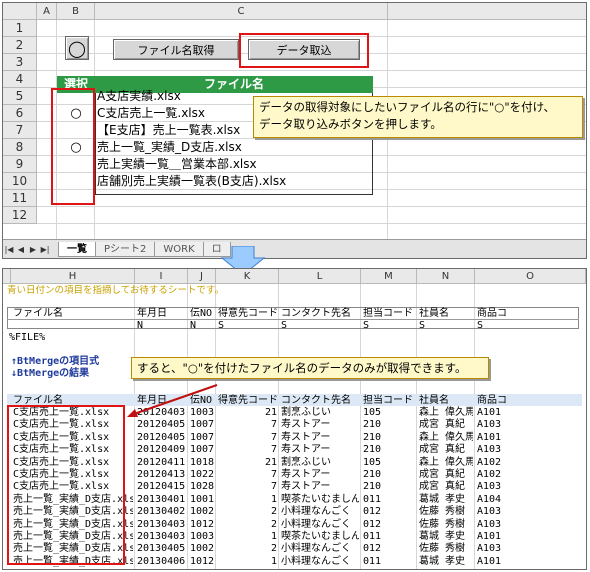  What do you see at coordinates (202, 524) in the screenshot?
I see `result-cell: 1012` at bounding box center [202, 524].